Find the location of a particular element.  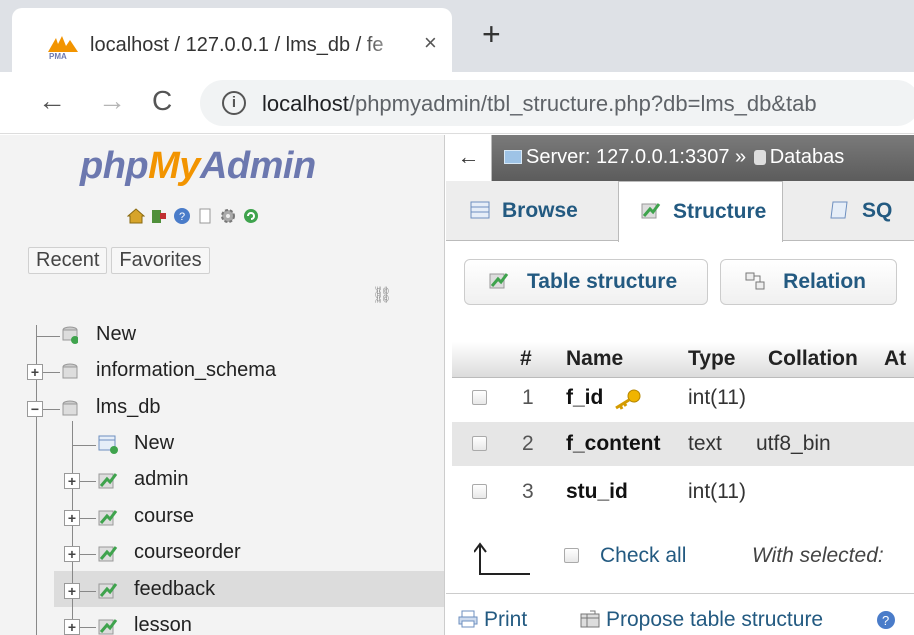

row-number: 3 is located at coordinates (528, 491).